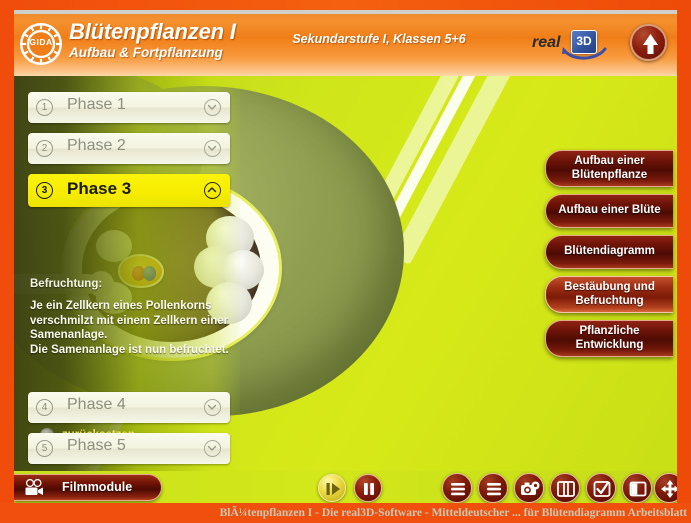 The height and width of the screenshot is (523, 691). What do you see at coordinates (44, 107) in the screenshot?
I see `phase-number: 1` at bounding box center [44, 107].